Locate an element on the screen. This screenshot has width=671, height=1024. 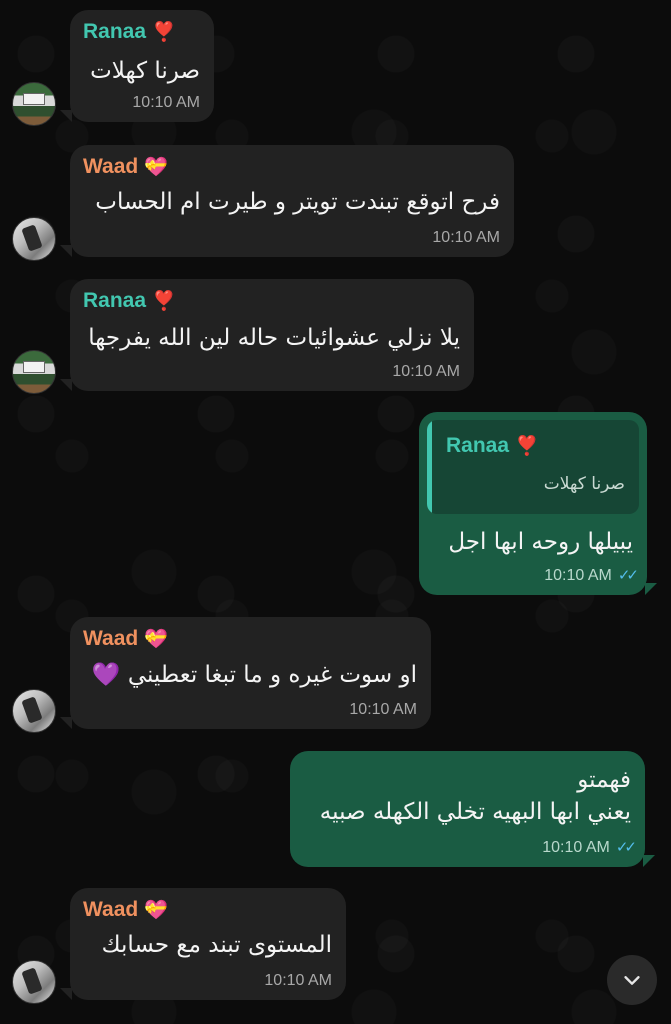
quoted-message: Ranaa ❣️ صرنا كهلات is located at coordinates (533, 467).